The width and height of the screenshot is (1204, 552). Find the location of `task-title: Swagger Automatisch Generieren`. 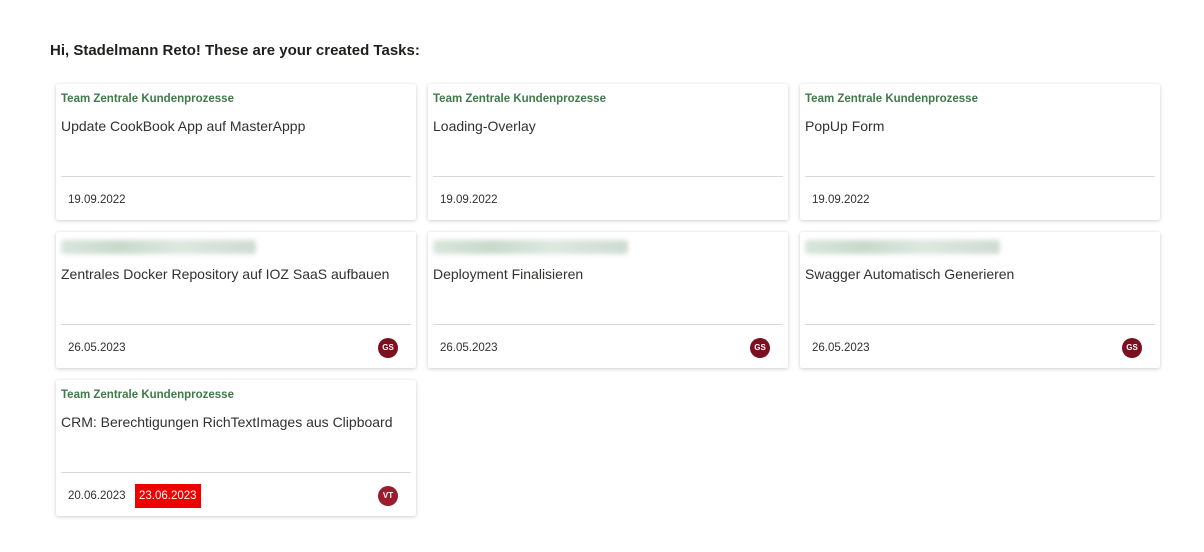

task-title: Swagger Automatisch Generieren is located at coordinates (910, 274).